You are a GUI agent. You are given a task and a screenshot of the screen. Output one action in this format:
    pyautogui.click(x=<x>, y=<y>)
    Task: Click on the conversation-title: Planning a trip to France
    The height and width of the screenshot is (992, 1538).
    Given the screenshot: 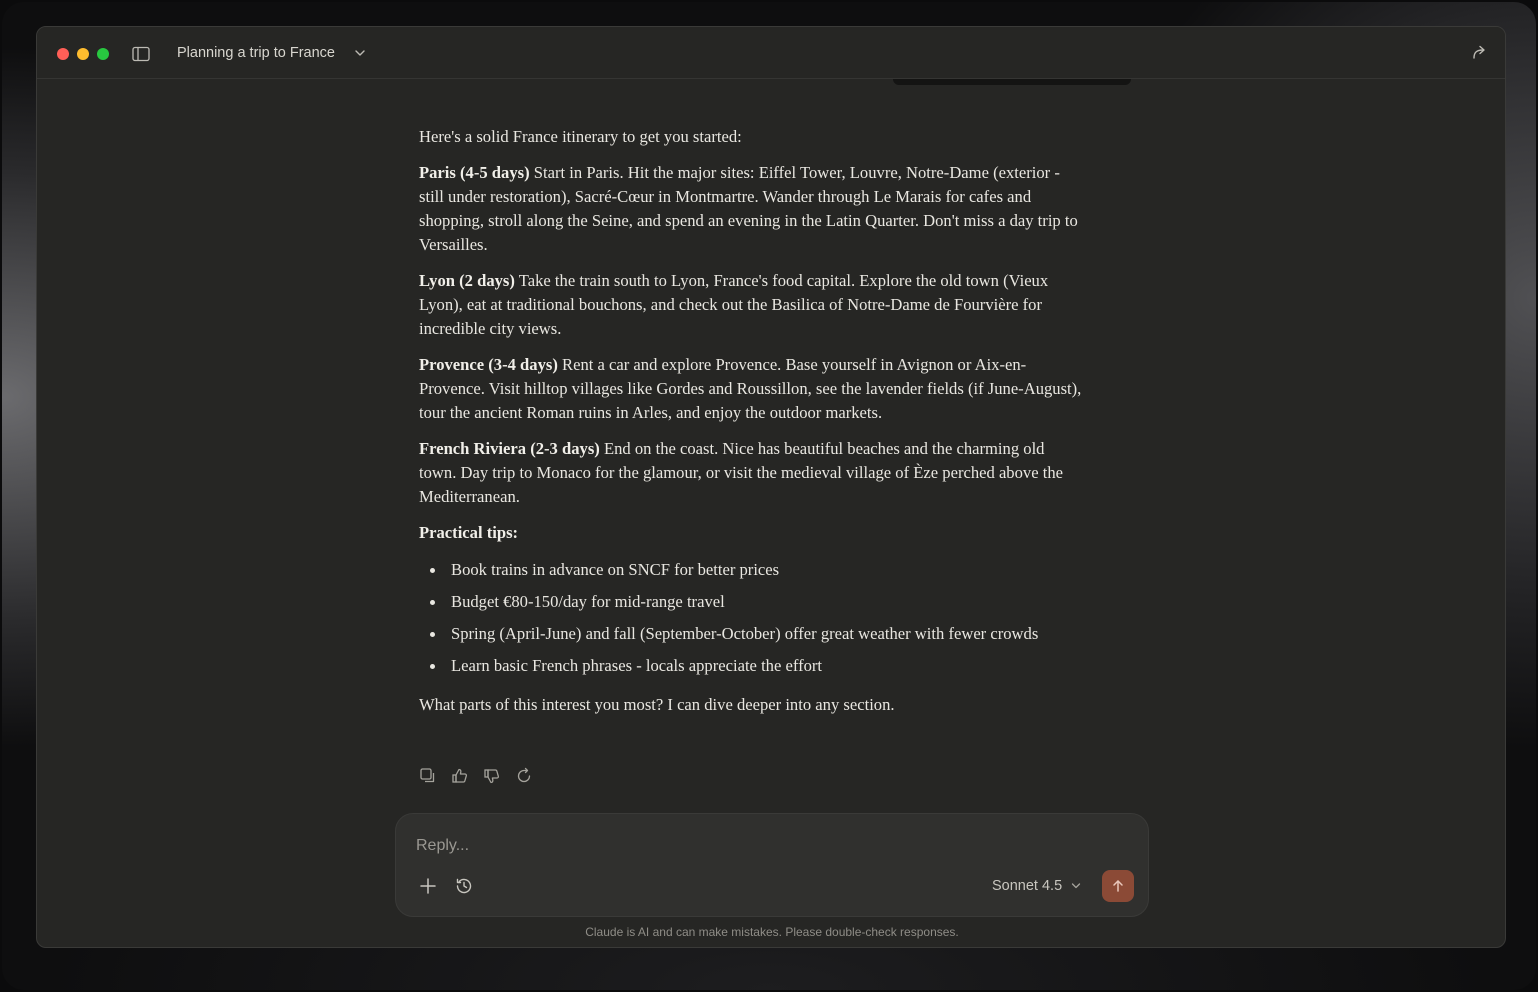 What is the action you would take?
    pyautogui.click(x=256, y=53)
    